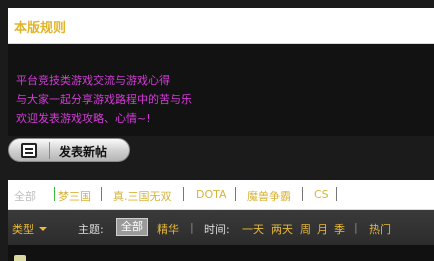  Describe the element at coordinates (168, 229) in the screenshot. I see `topic-best-link: 精华` at that location.